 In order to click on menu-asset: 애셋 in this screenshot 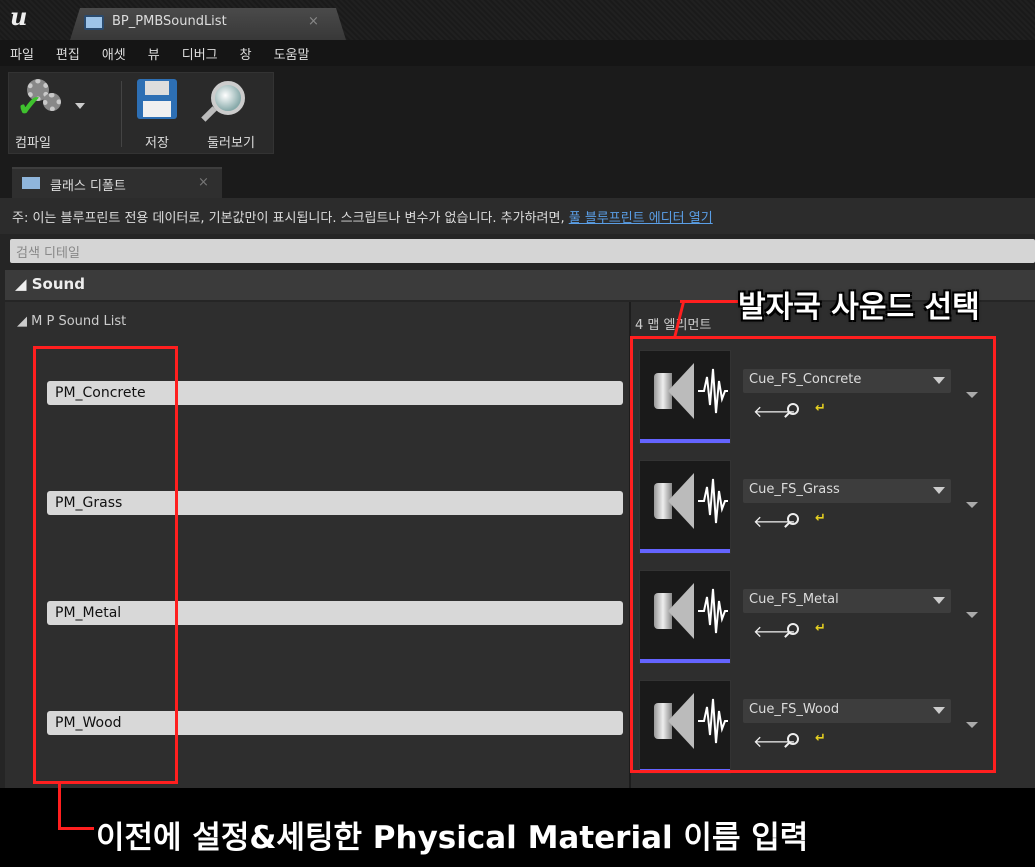, I will do `click(114, 53)`.